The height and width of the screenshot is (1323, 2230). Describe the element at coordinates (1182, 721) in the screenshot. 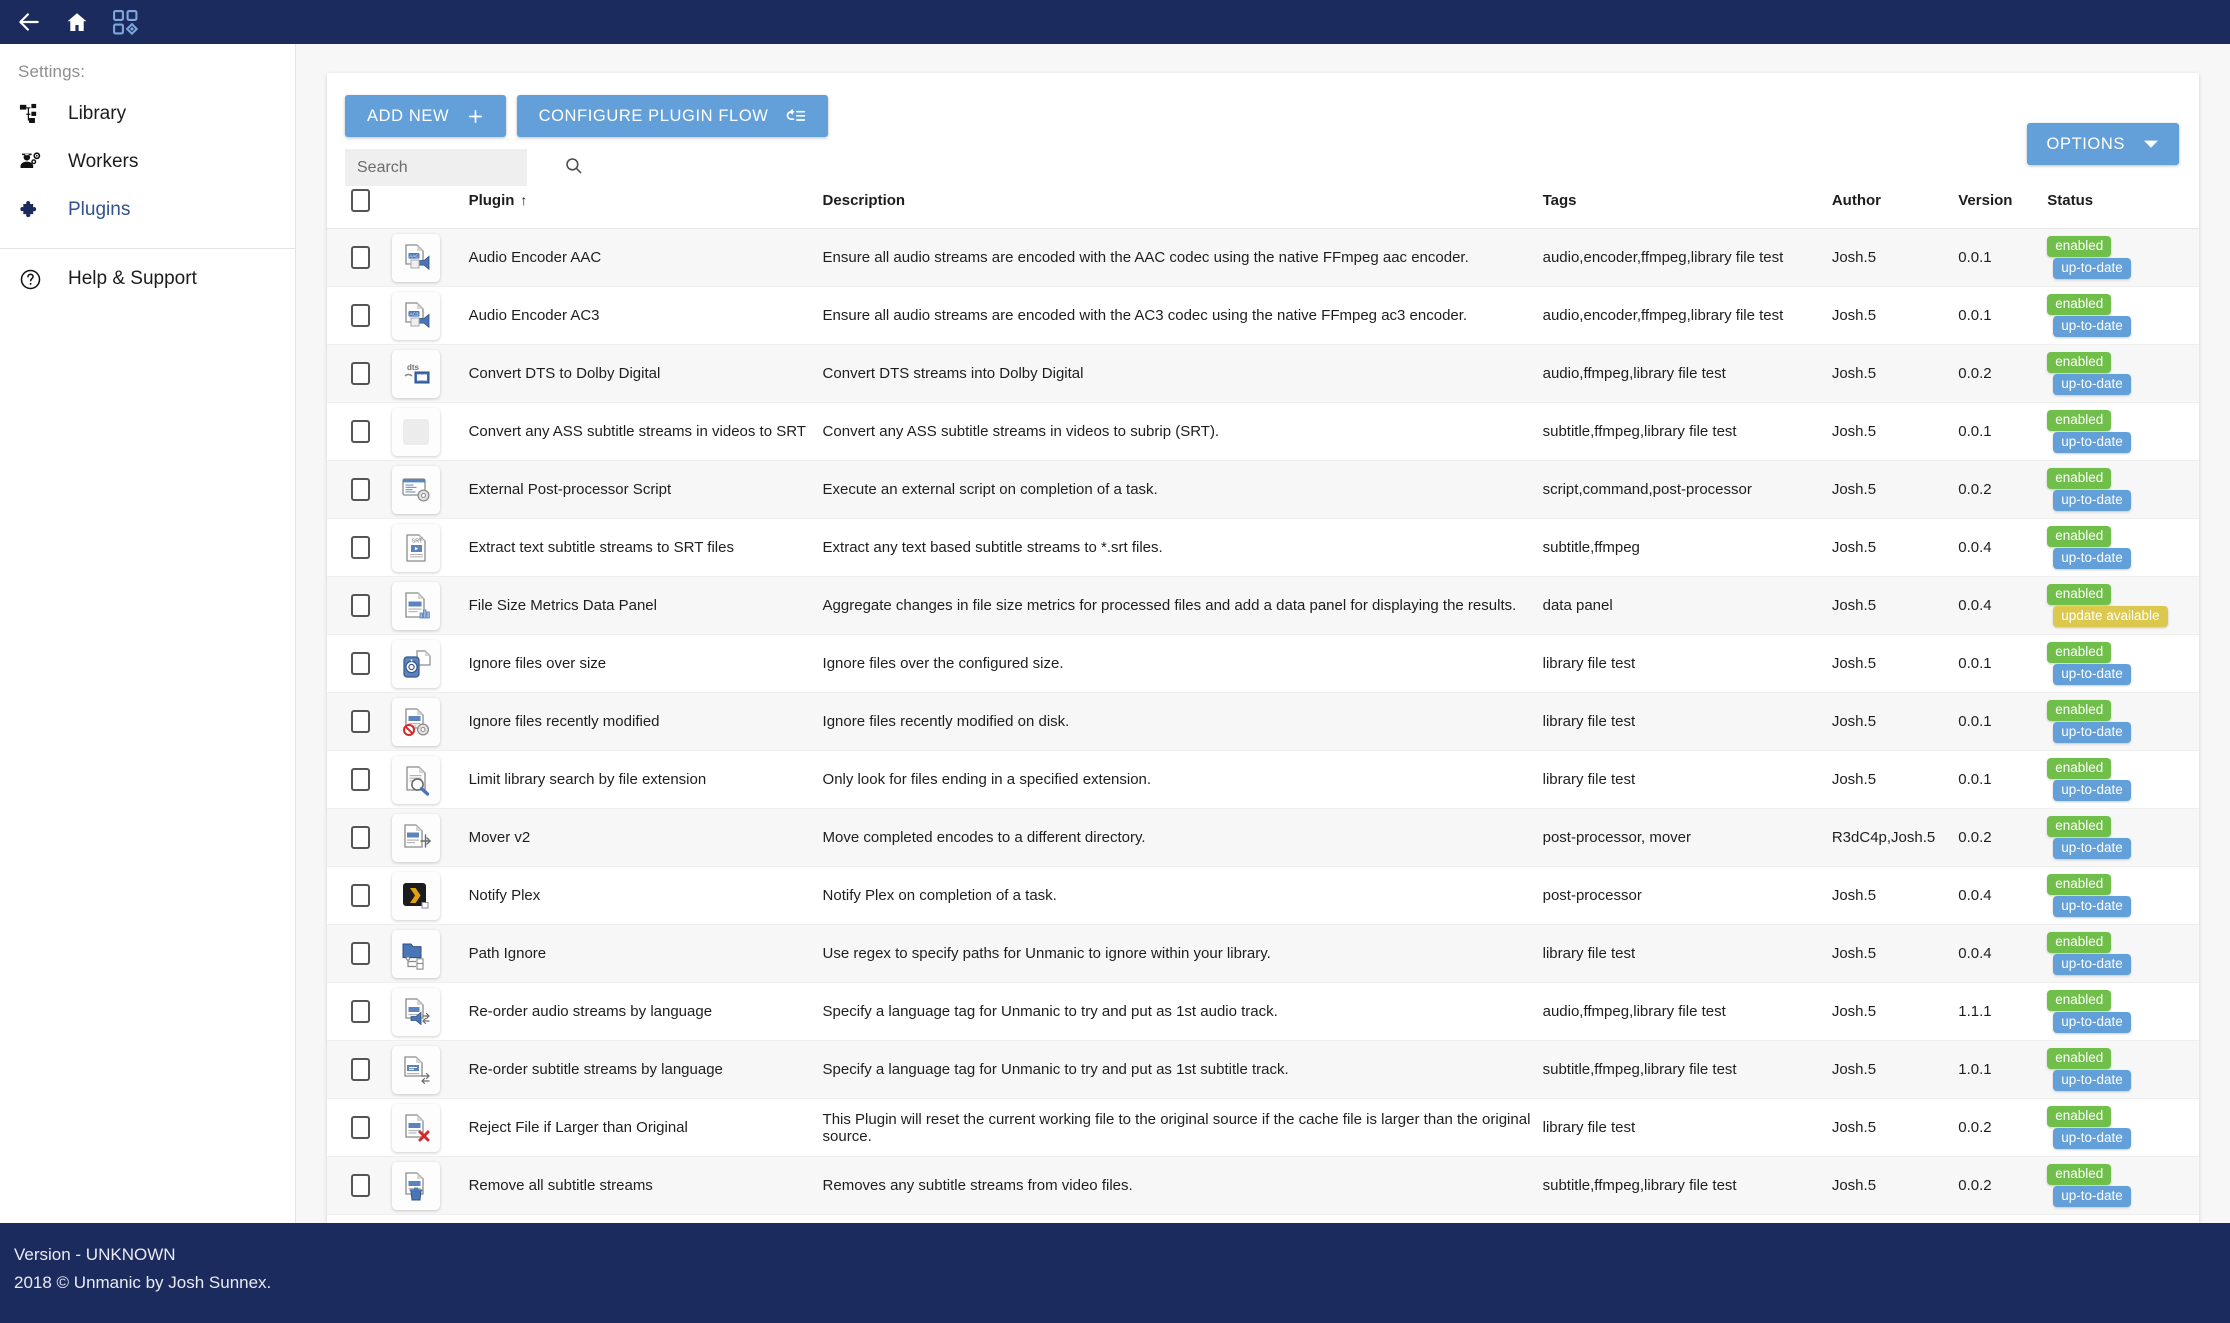

I see `plugin-description-cell: Ignore files recently modified on disk.` at that location.